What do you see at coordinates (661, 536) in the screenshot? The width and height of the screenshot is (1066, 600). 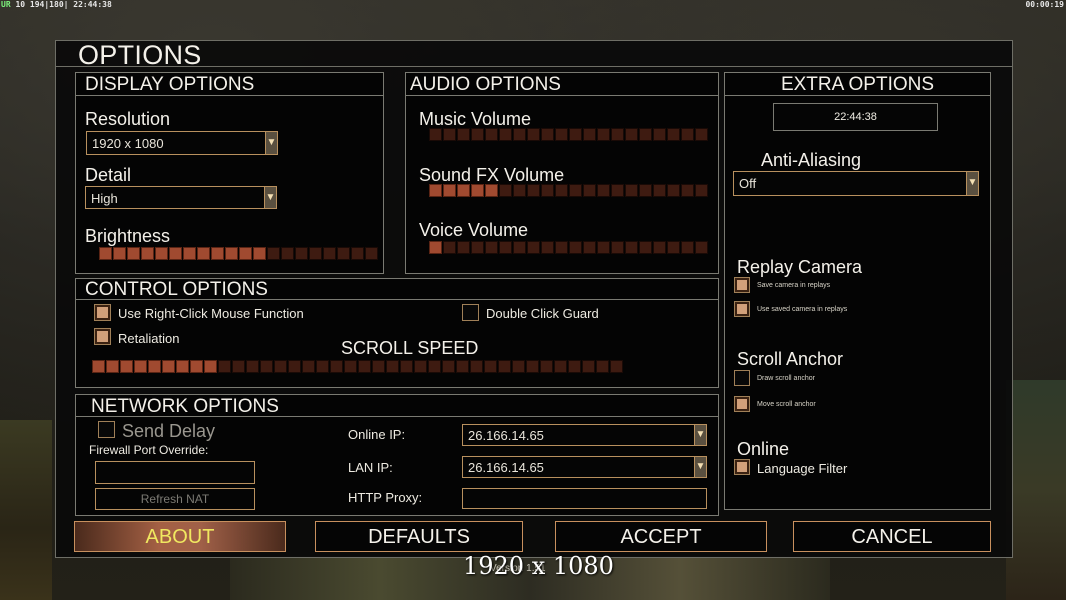 I see `accept-button: ACCEPT` at bounding box center [661, 536].